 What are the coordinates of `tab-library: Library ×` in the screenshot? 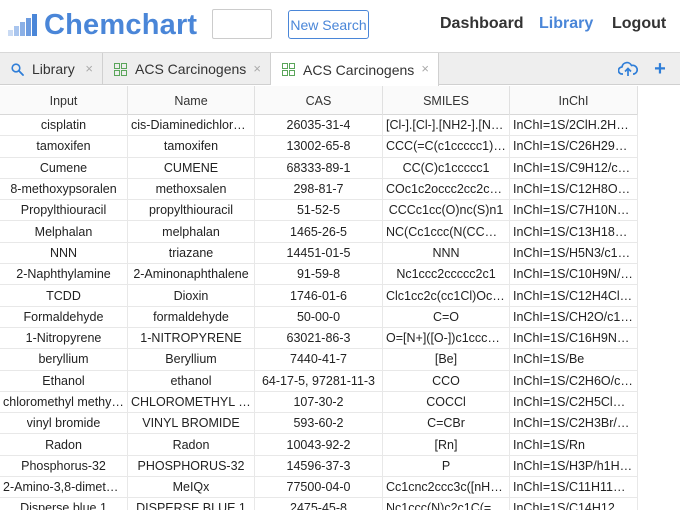 It's located at (51, 69).